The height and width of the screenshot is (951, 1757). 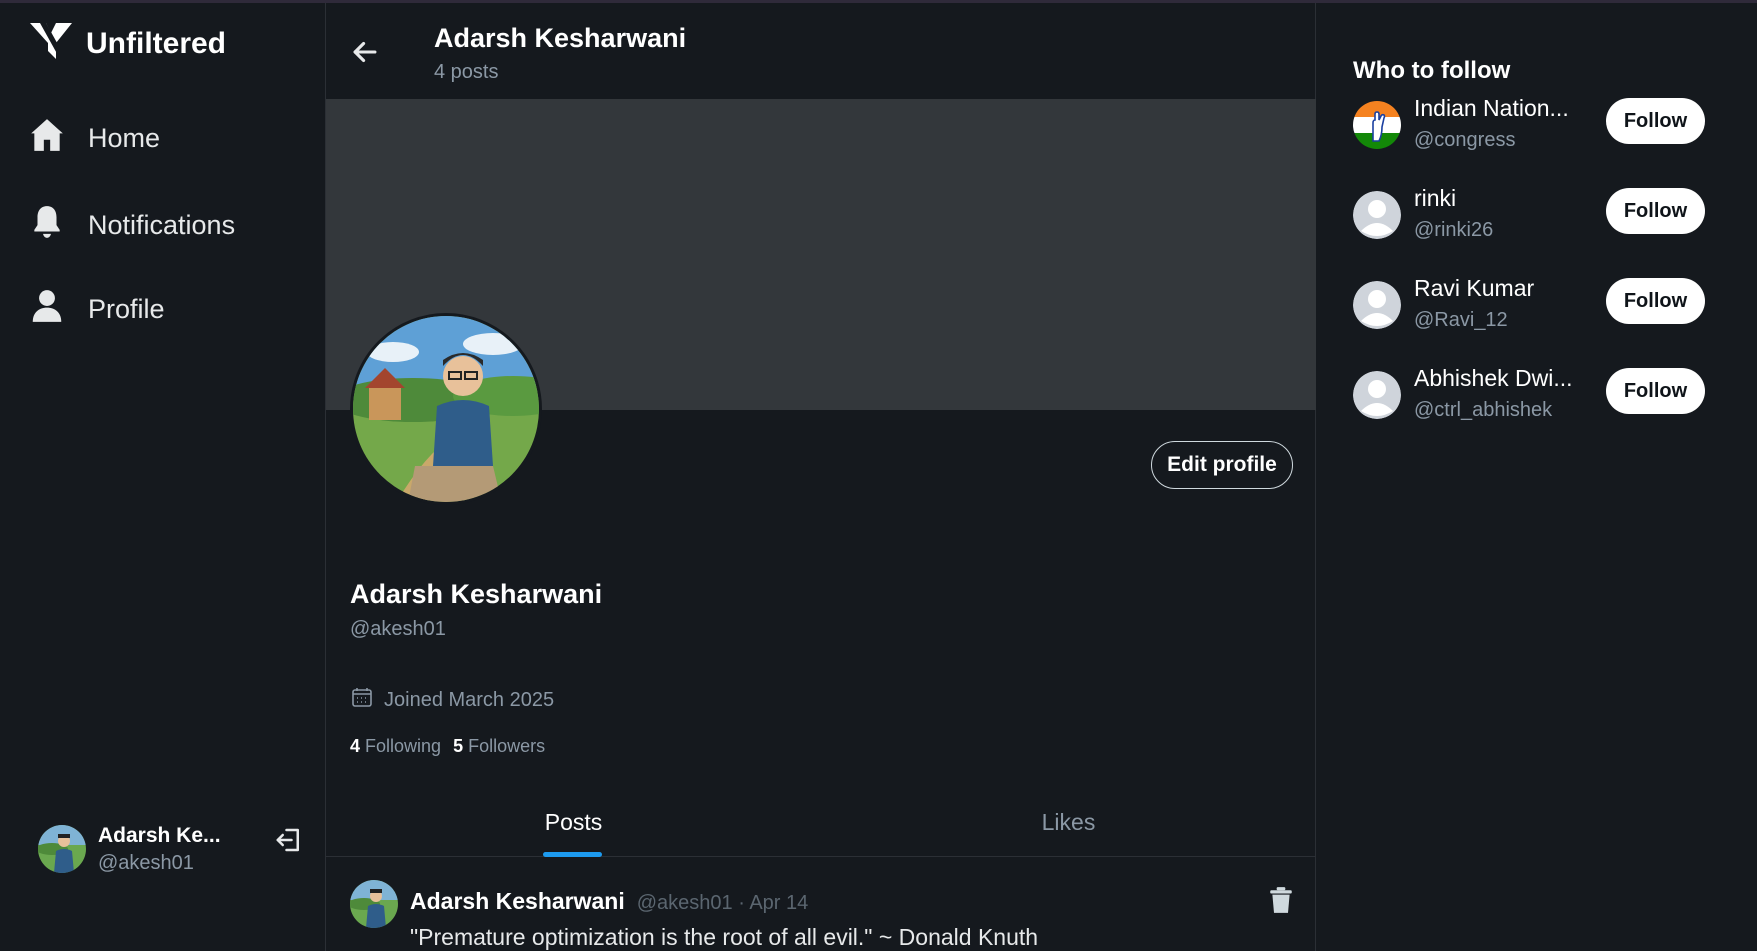 What do you see at coordinates (365, 52) in the screenshot?
I see `back-arrow-icon` at bounding box center [365, 52].